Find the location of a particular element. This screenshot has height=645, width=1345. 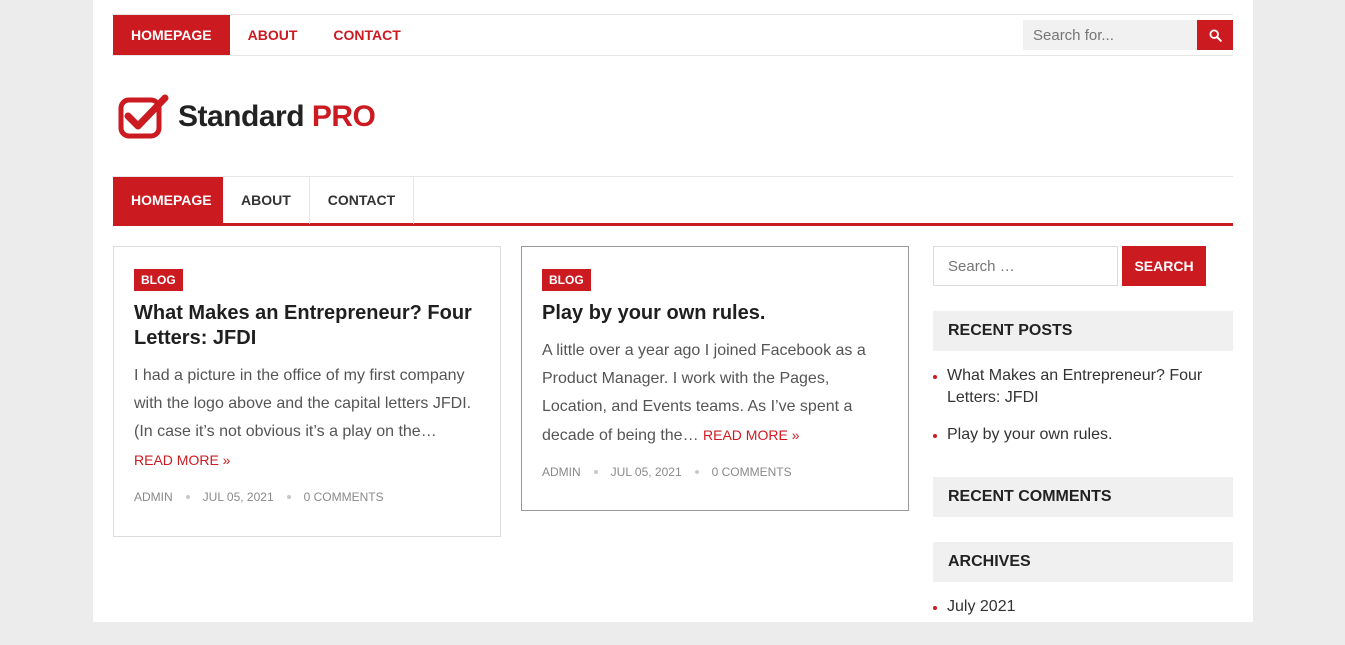

top-nav-about: ABOUT is located at coordinates (273, 35).